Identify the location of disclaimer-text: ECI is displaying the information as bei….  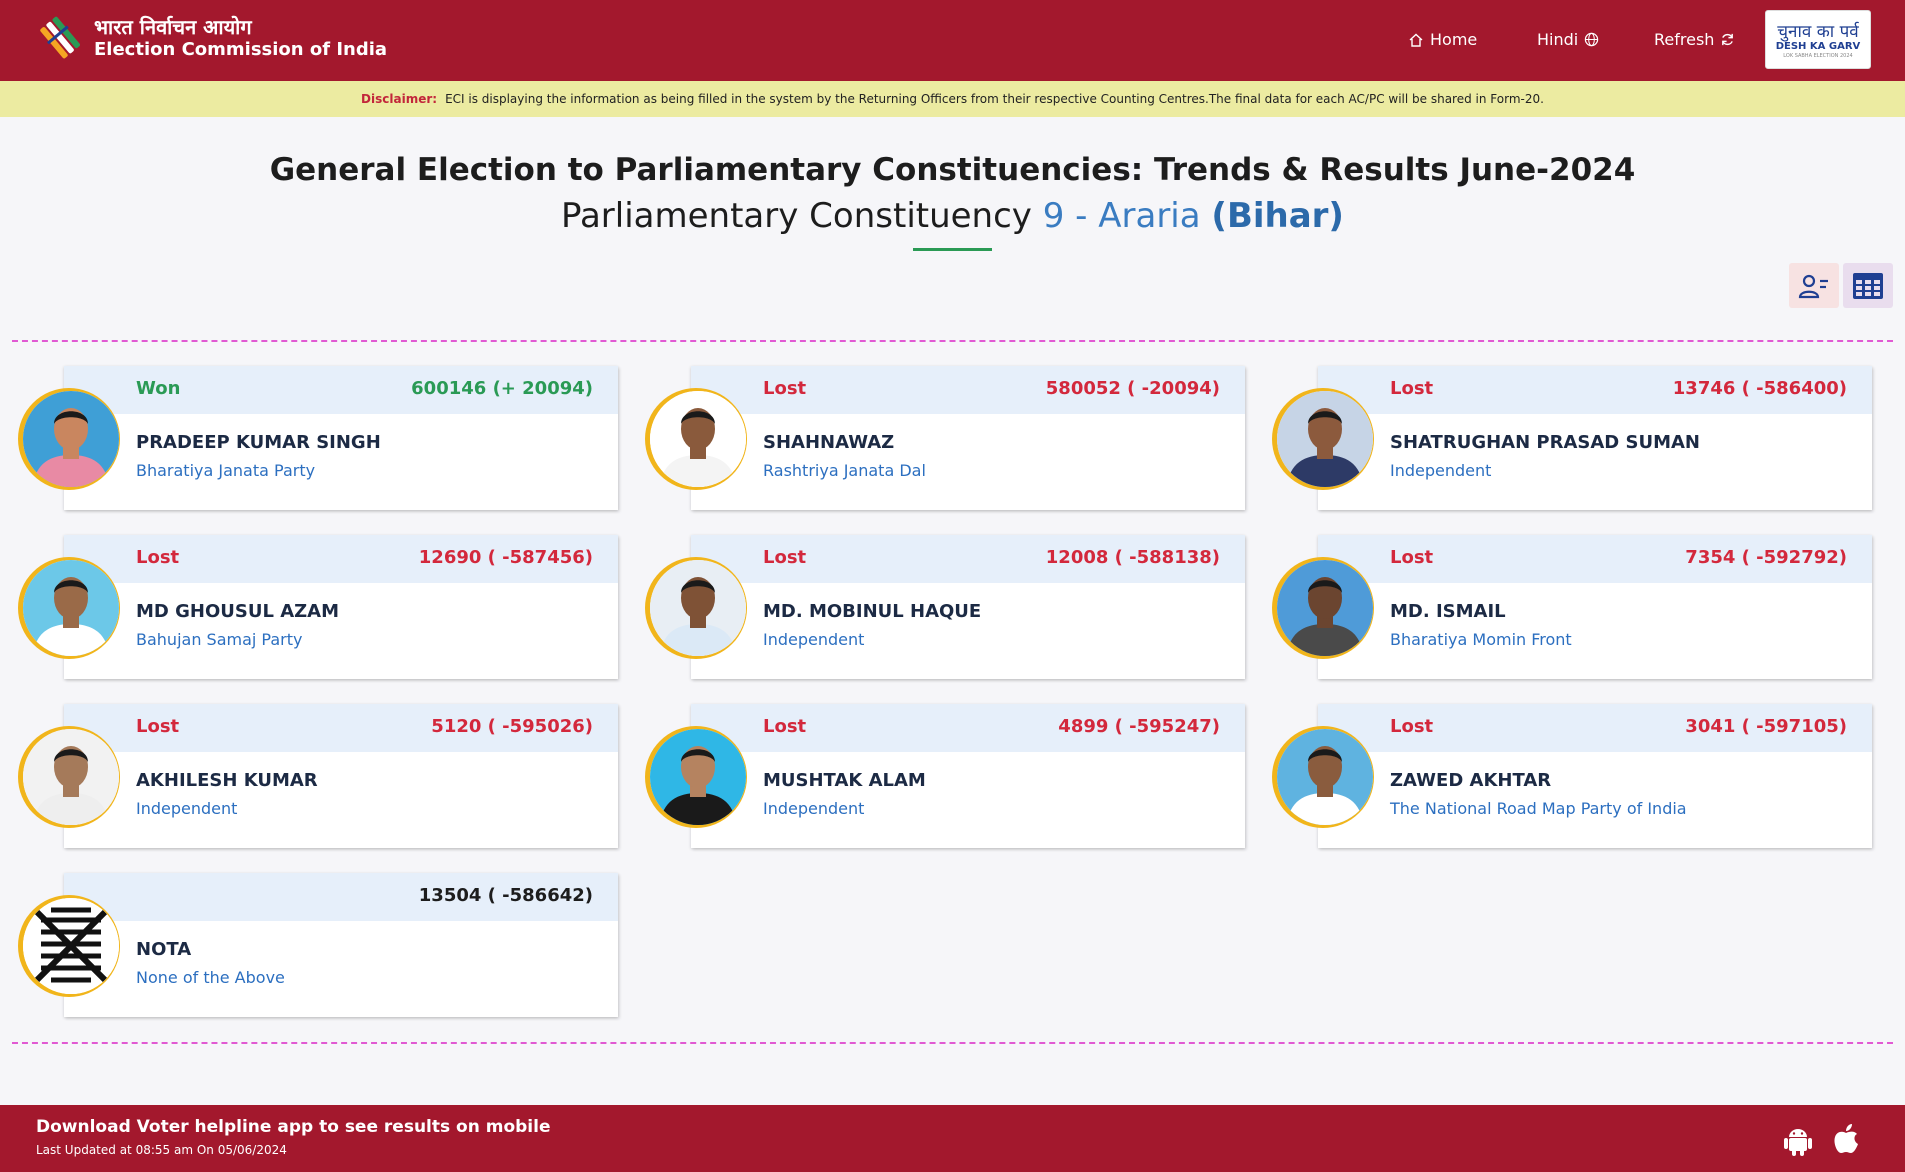
(994, 99).